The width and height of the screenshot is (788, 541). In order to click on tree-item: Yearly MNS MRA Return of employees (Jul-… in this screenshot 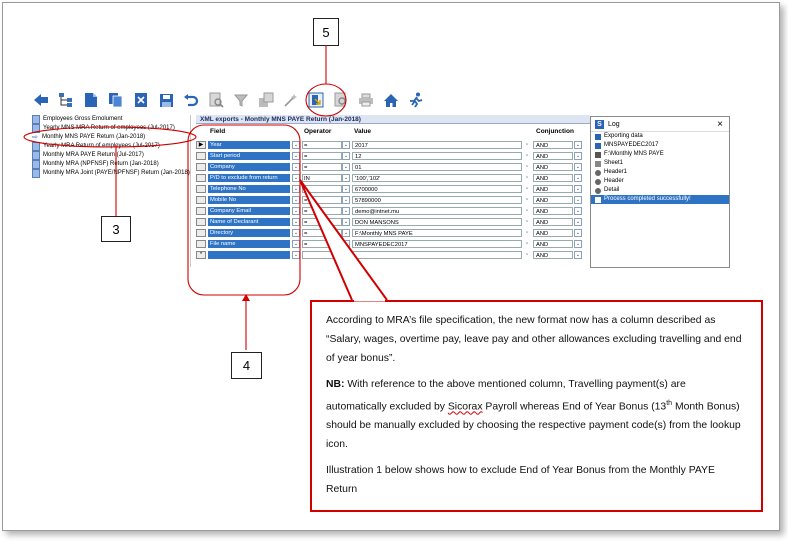, I will do `click(111, 128)`.